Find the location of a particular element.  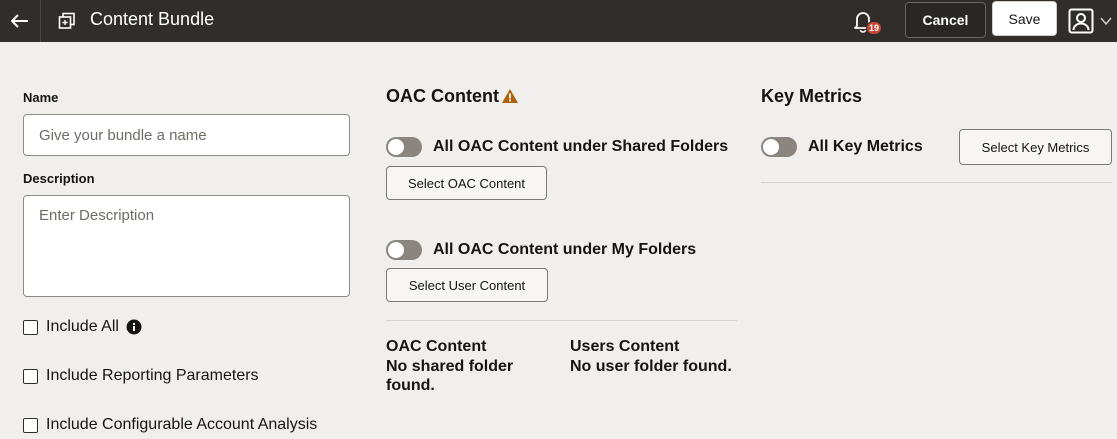

back-button is located at coordinates (20, 21).